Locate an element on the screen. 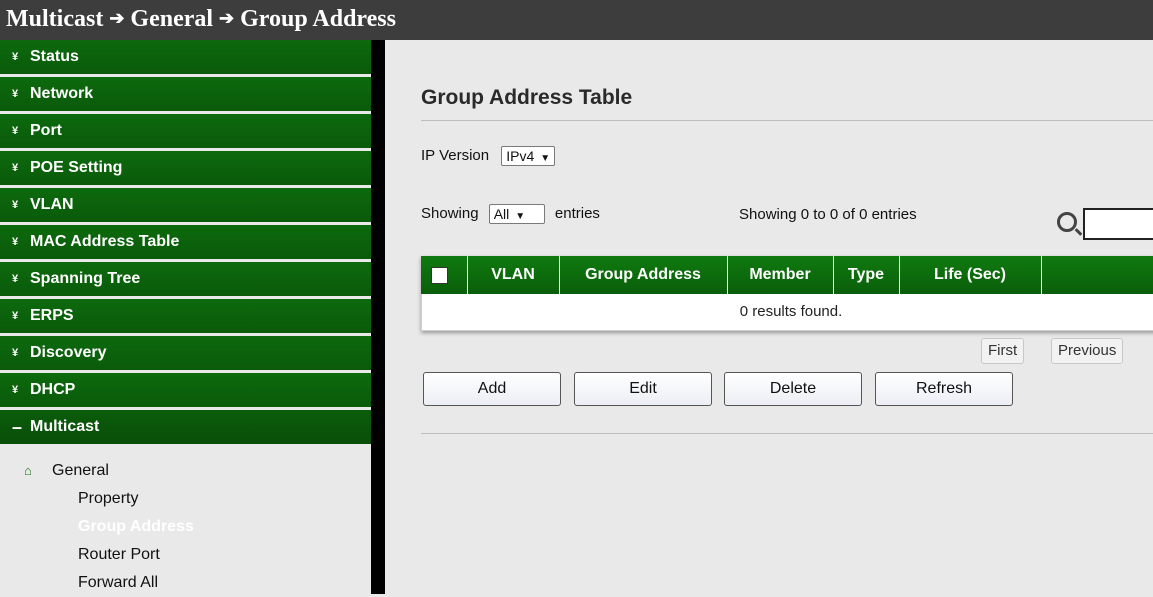 This screenshot has height=597, width=1153. breadcrumb-general: General is located at coordinates (172, 19).